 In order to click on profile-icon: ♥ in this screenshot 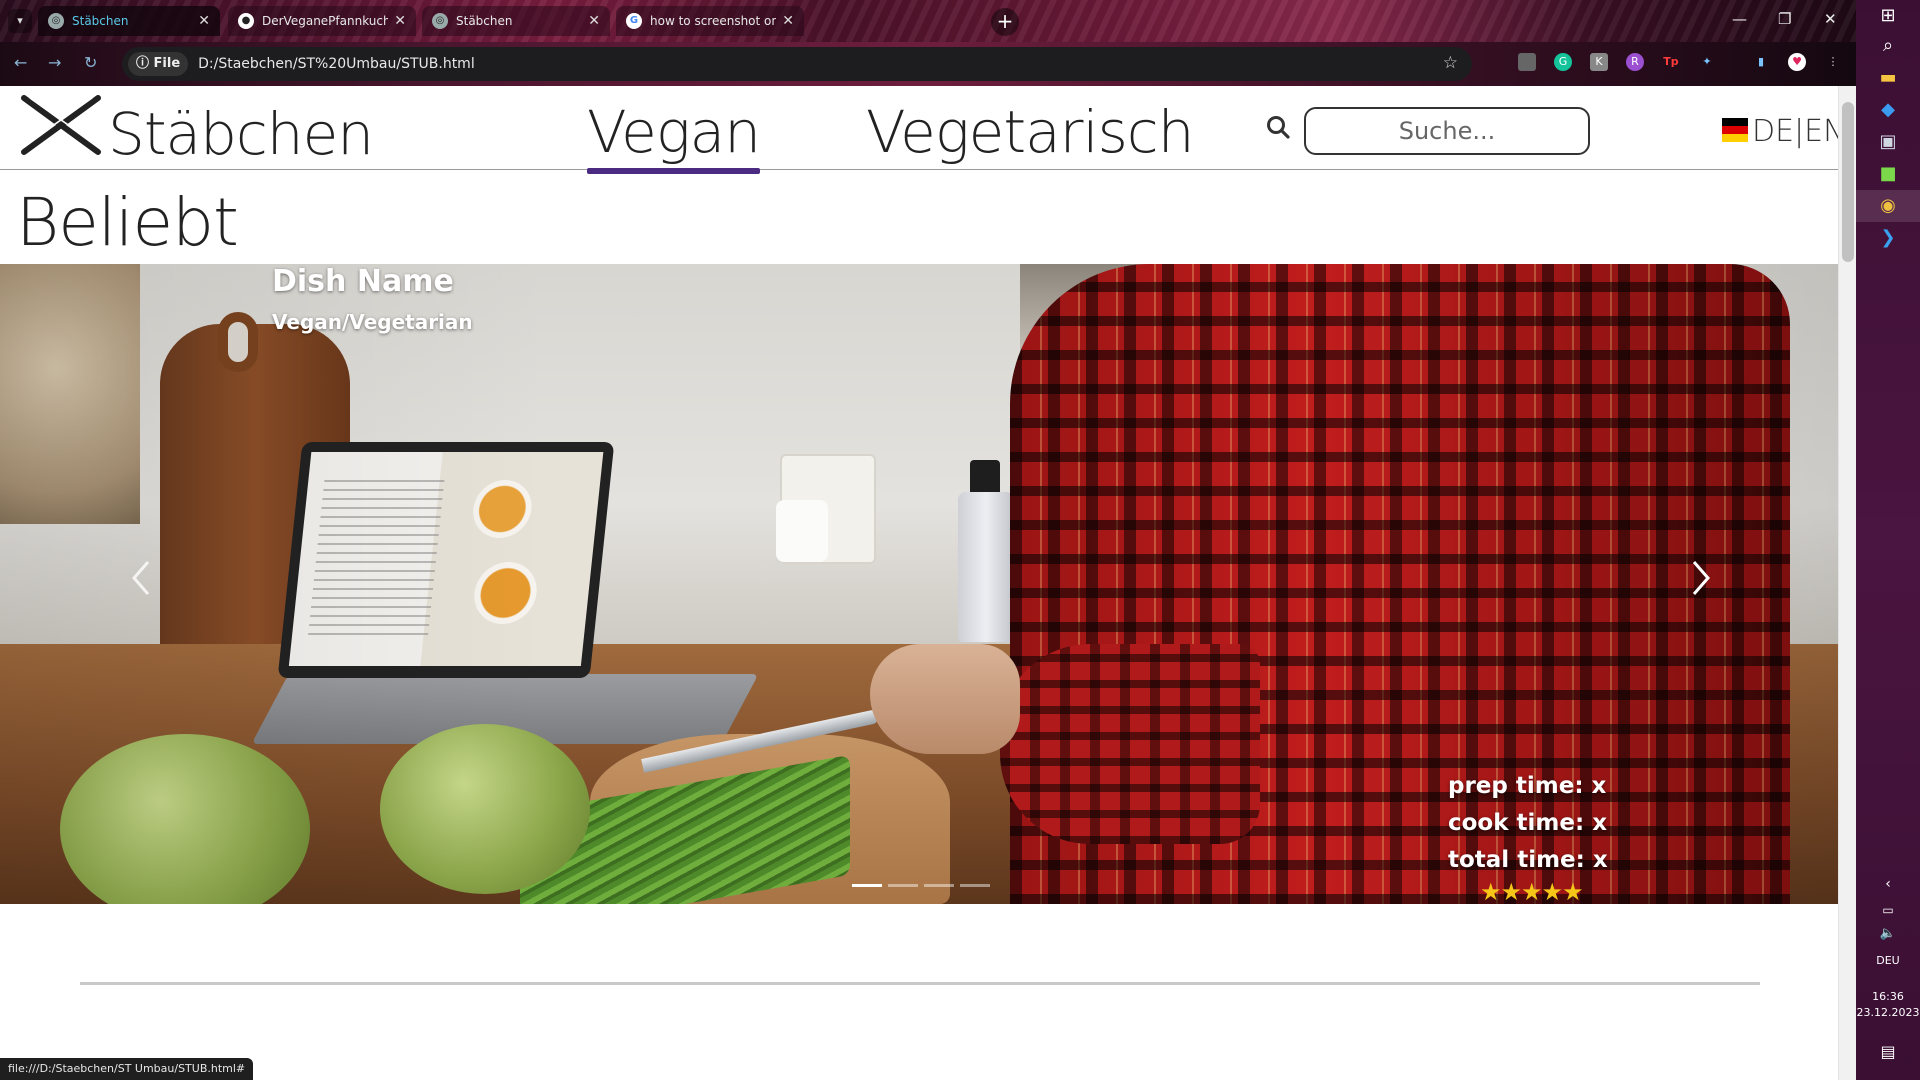, I will do `click(1797, 62)`.